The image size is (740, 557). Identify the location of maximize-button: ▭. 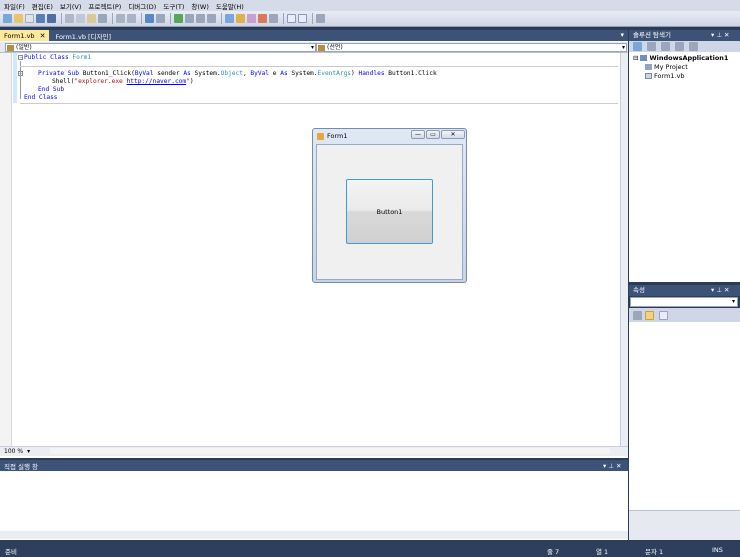
(433, 134).